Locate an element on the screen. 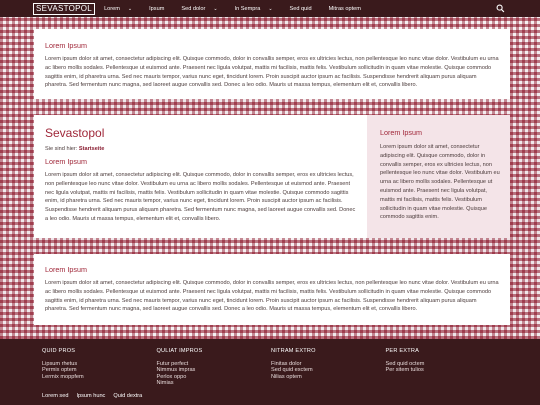 This screenshot has width=540, height=405. footer-bottom-link: Quid dextra is located at coordinates (127, 396).